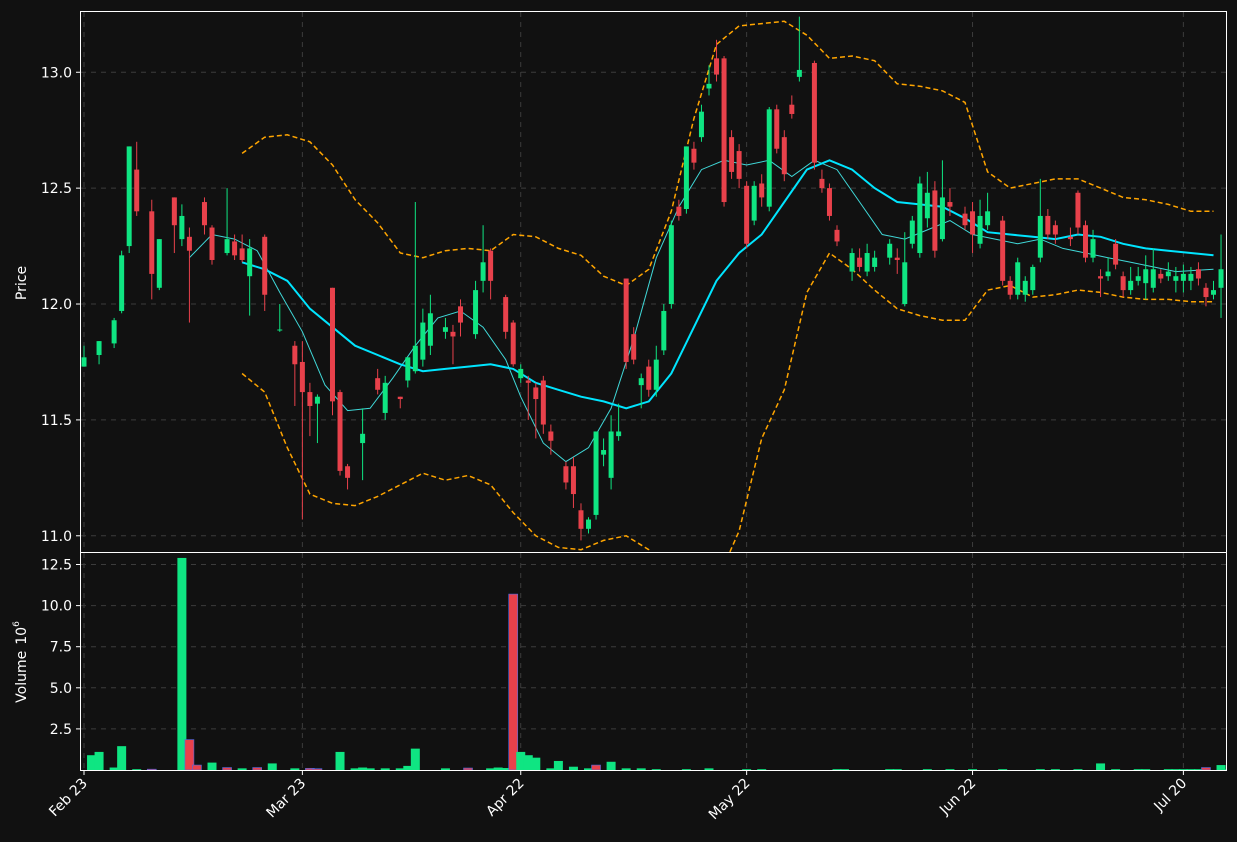 This screenshot has height=842, width=1237. I want to click on volume-axis-label: Volume 106, so click(21, 662).